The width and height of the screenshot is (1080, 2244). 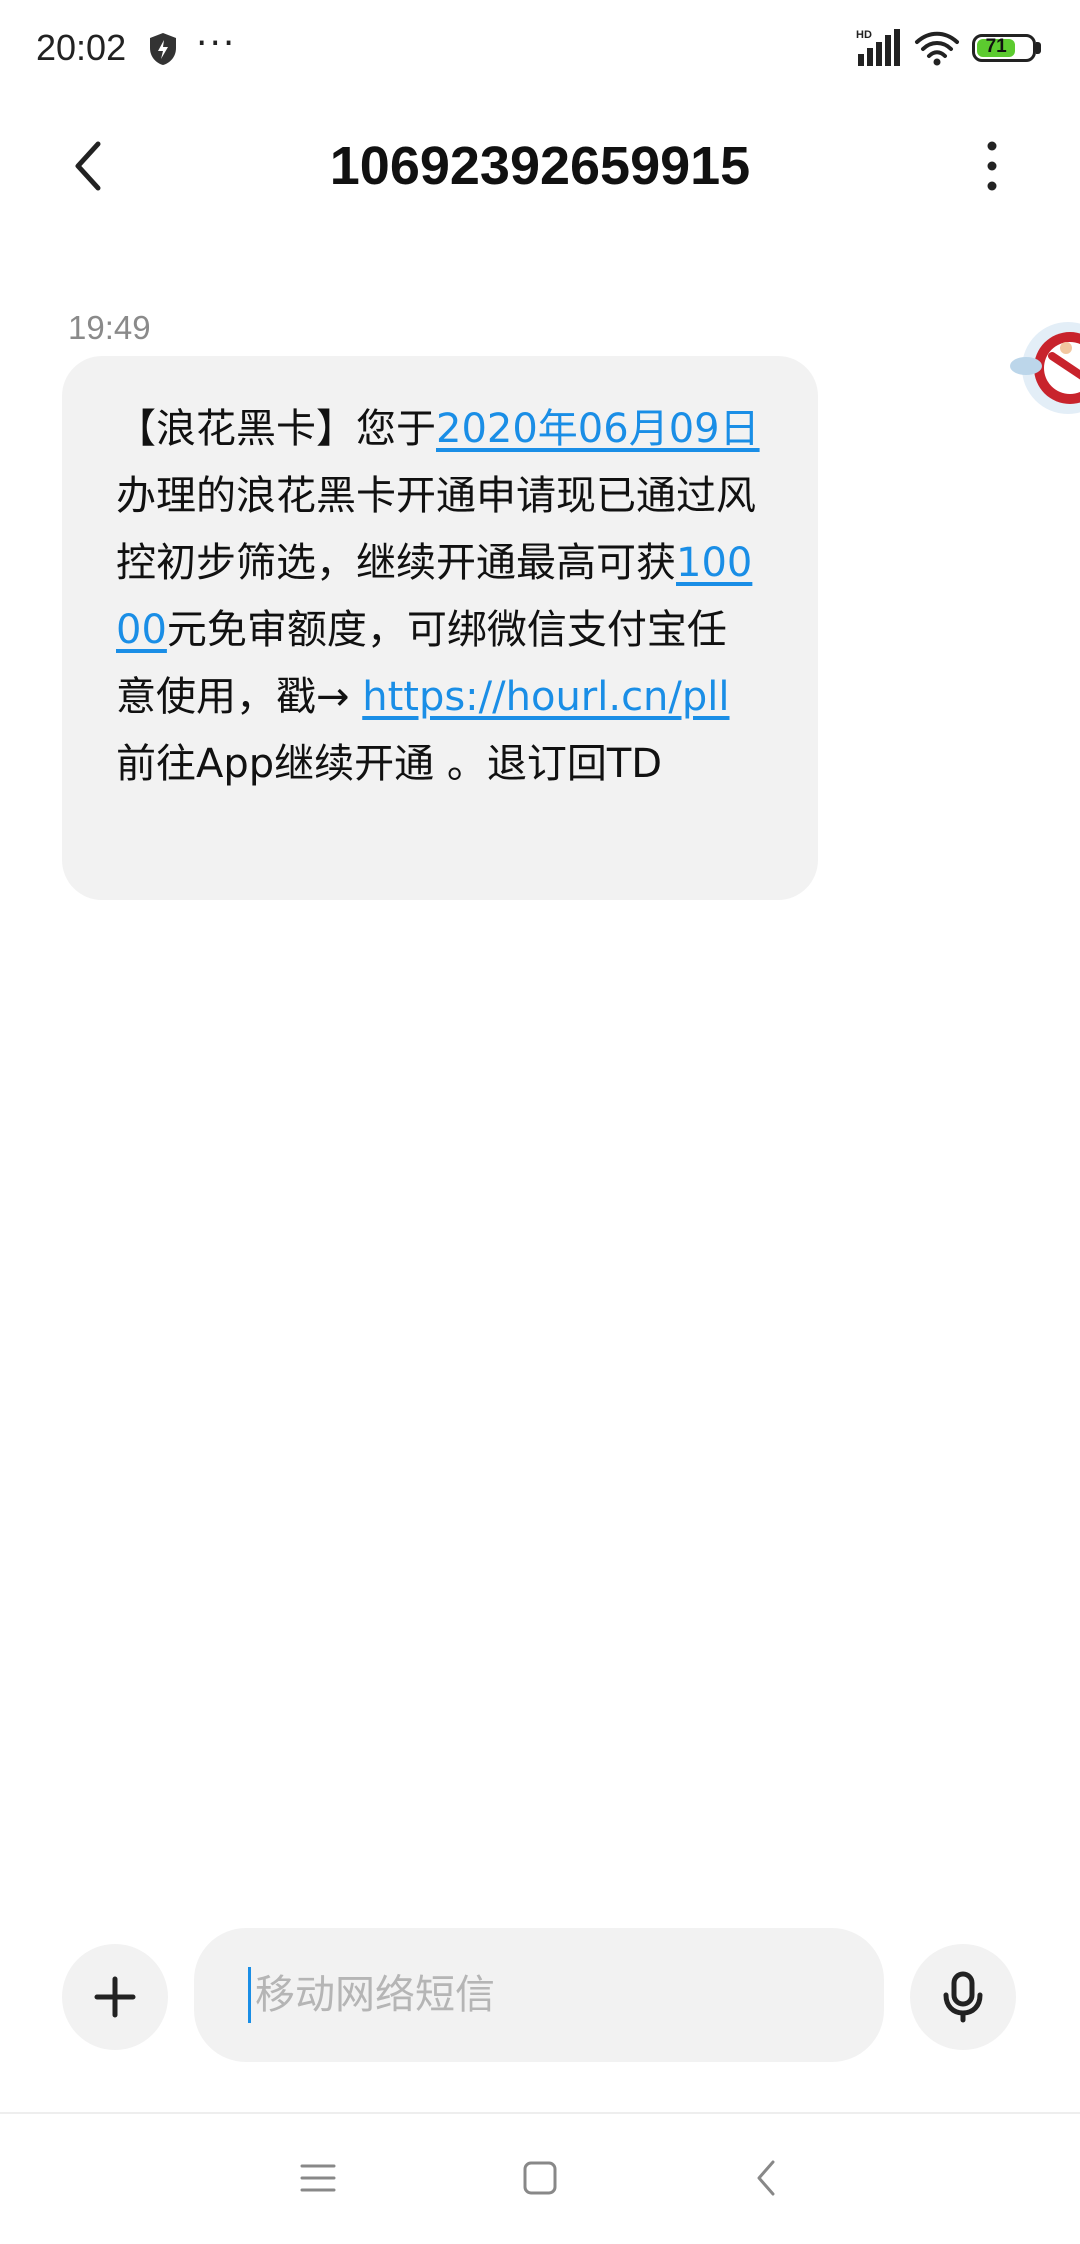 I want to click on message-url-link: https://hourl.cn/pll, so click(x=545, y=697).